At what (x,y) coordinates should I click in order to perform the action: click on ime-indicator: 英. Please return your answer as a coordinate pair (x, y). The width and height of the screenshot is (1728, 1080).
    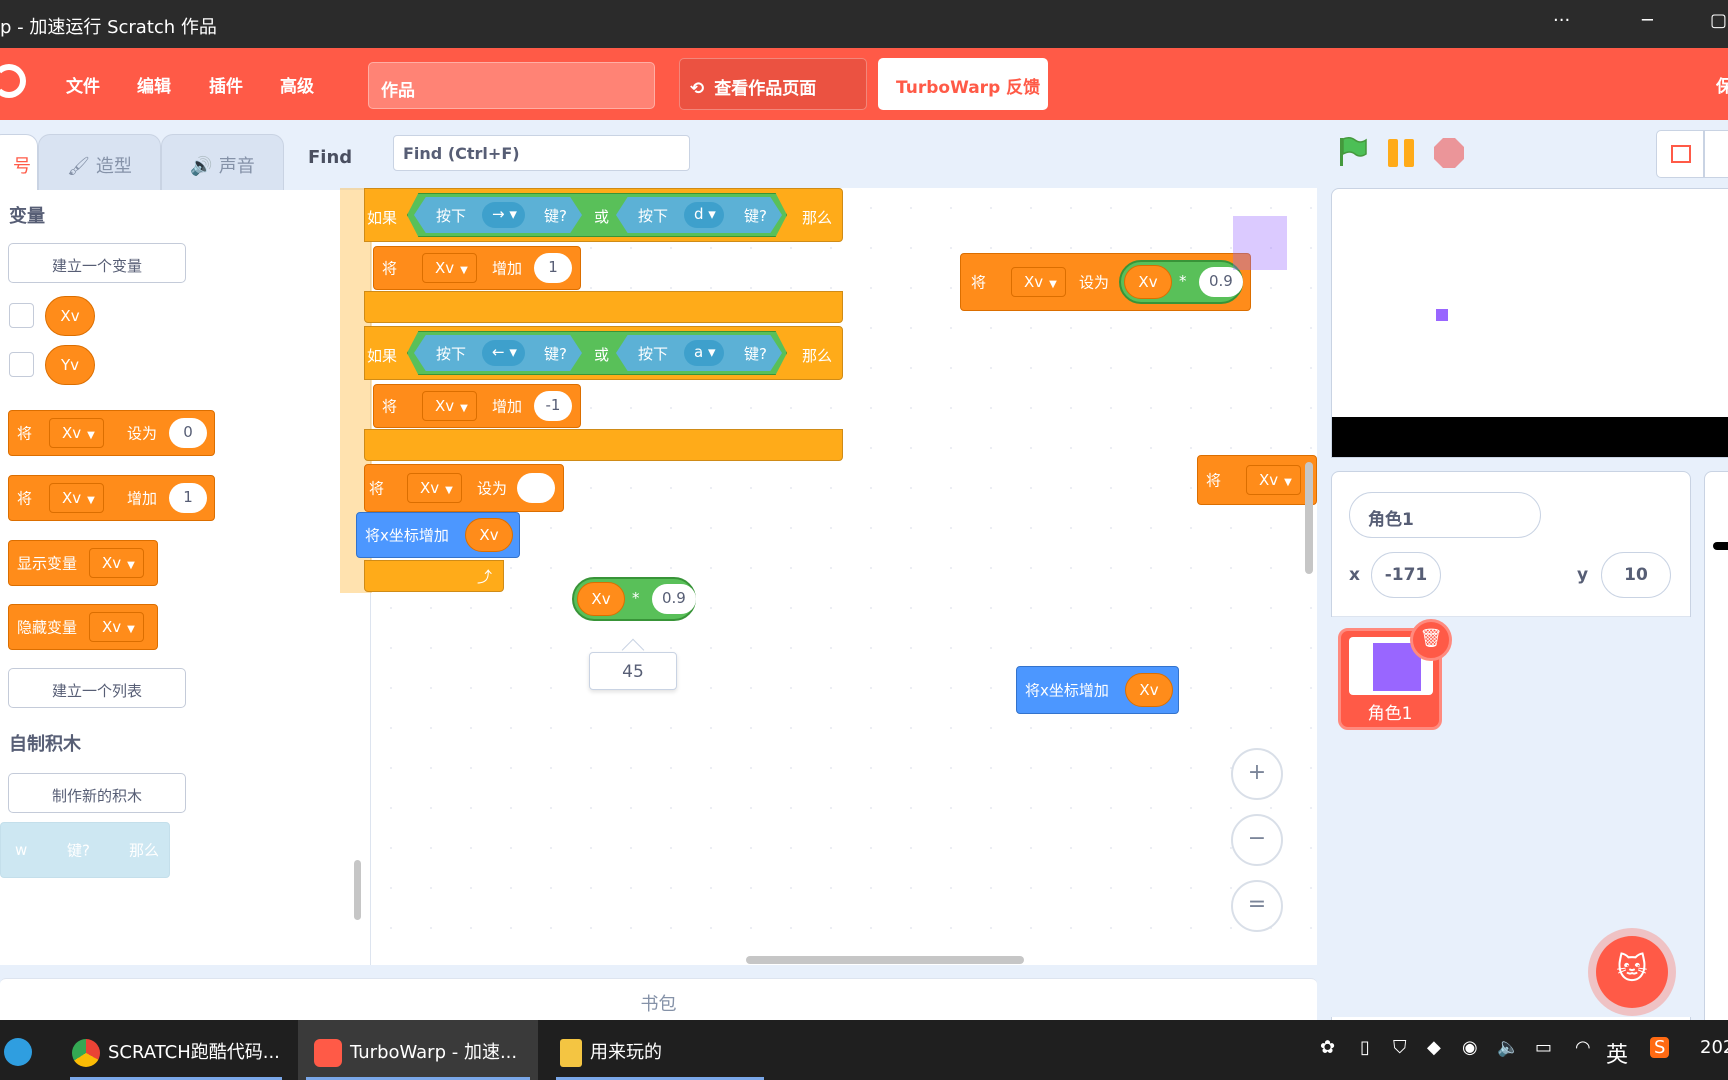
    Looking at the image, I should click on (1617, 1053).